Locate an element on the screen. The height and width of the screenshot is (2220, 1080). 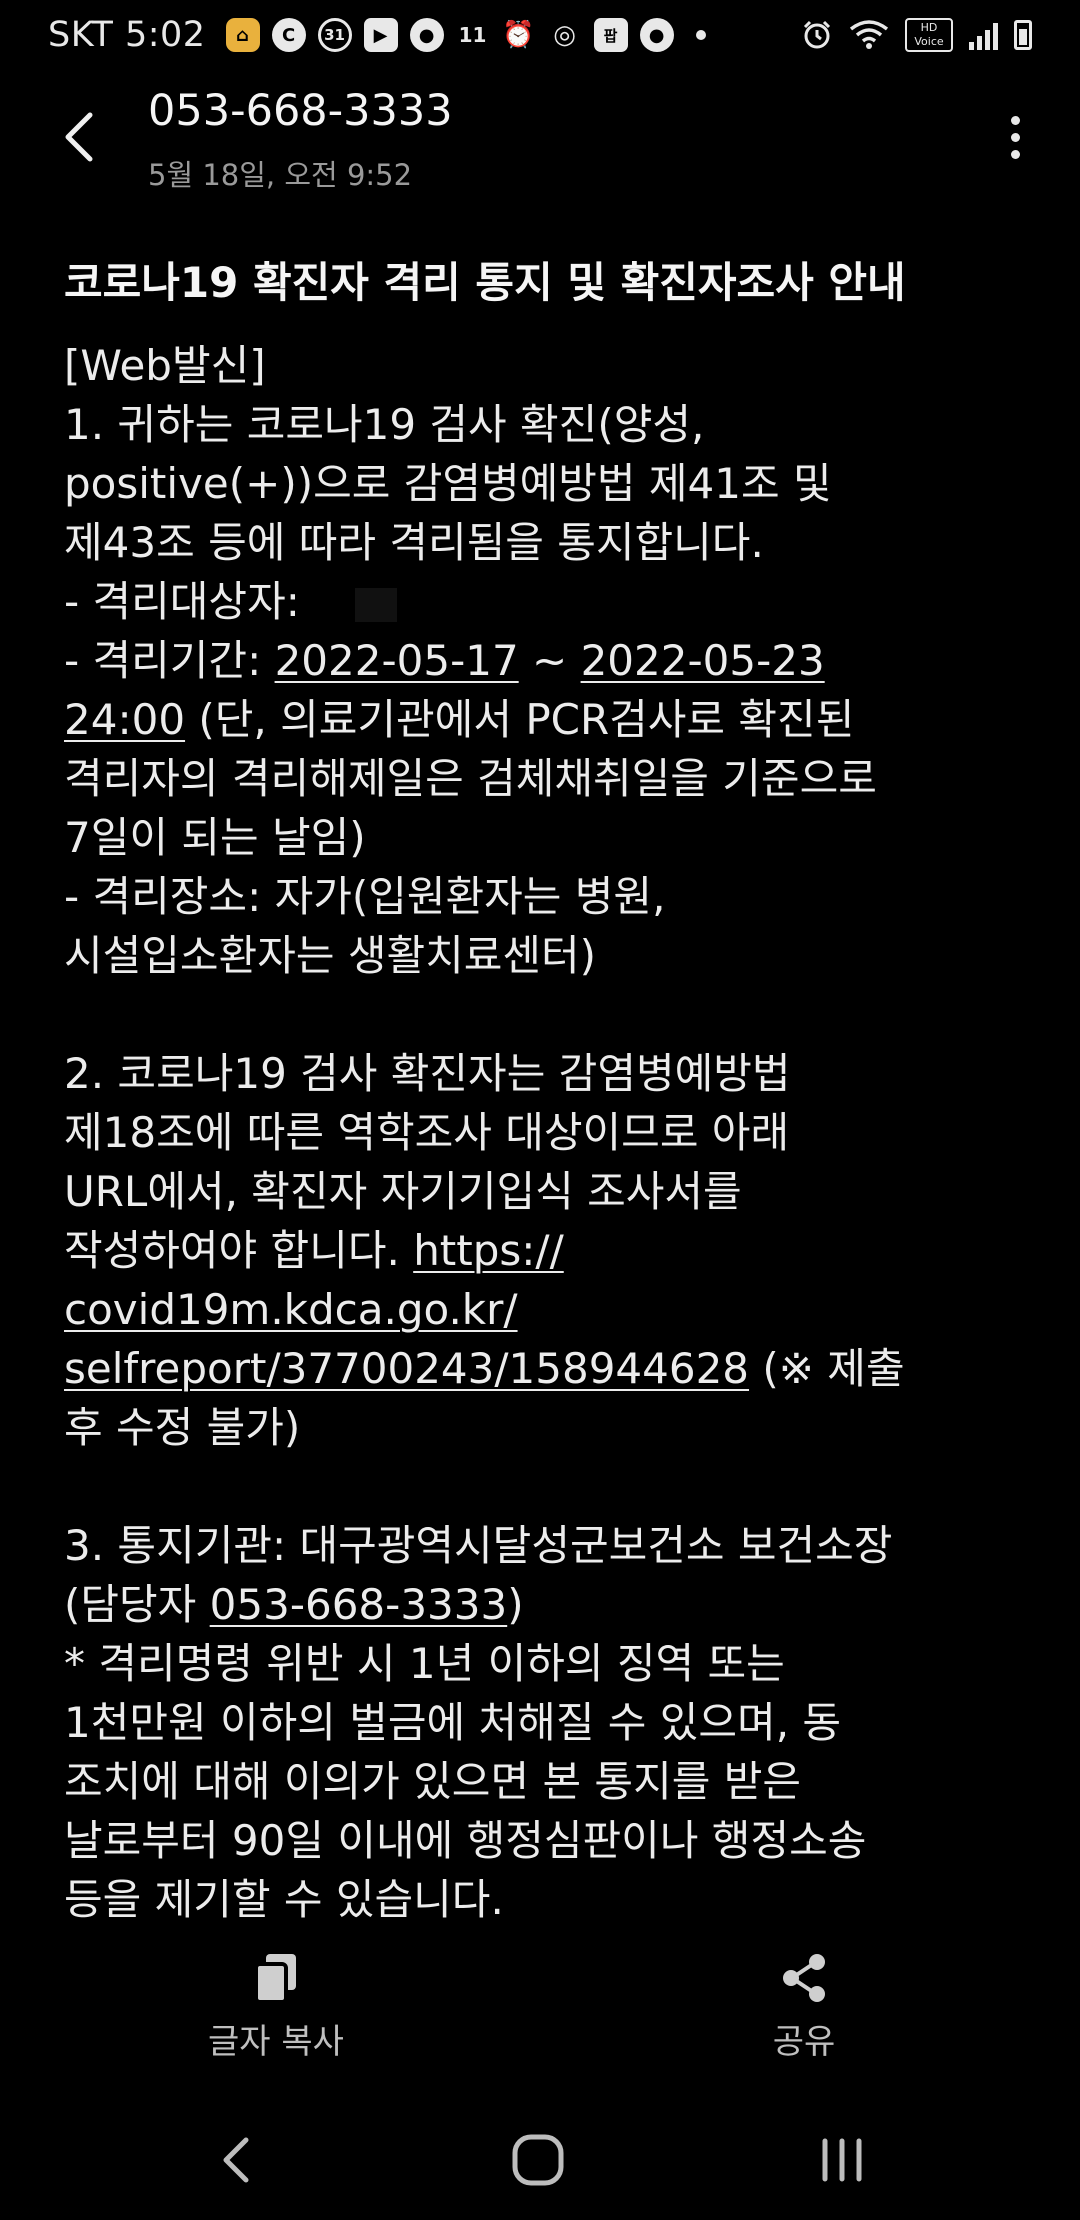
period-note: (단, 의료기관에서 PCR검사로 확진된 is located at coordinates (520, 719).